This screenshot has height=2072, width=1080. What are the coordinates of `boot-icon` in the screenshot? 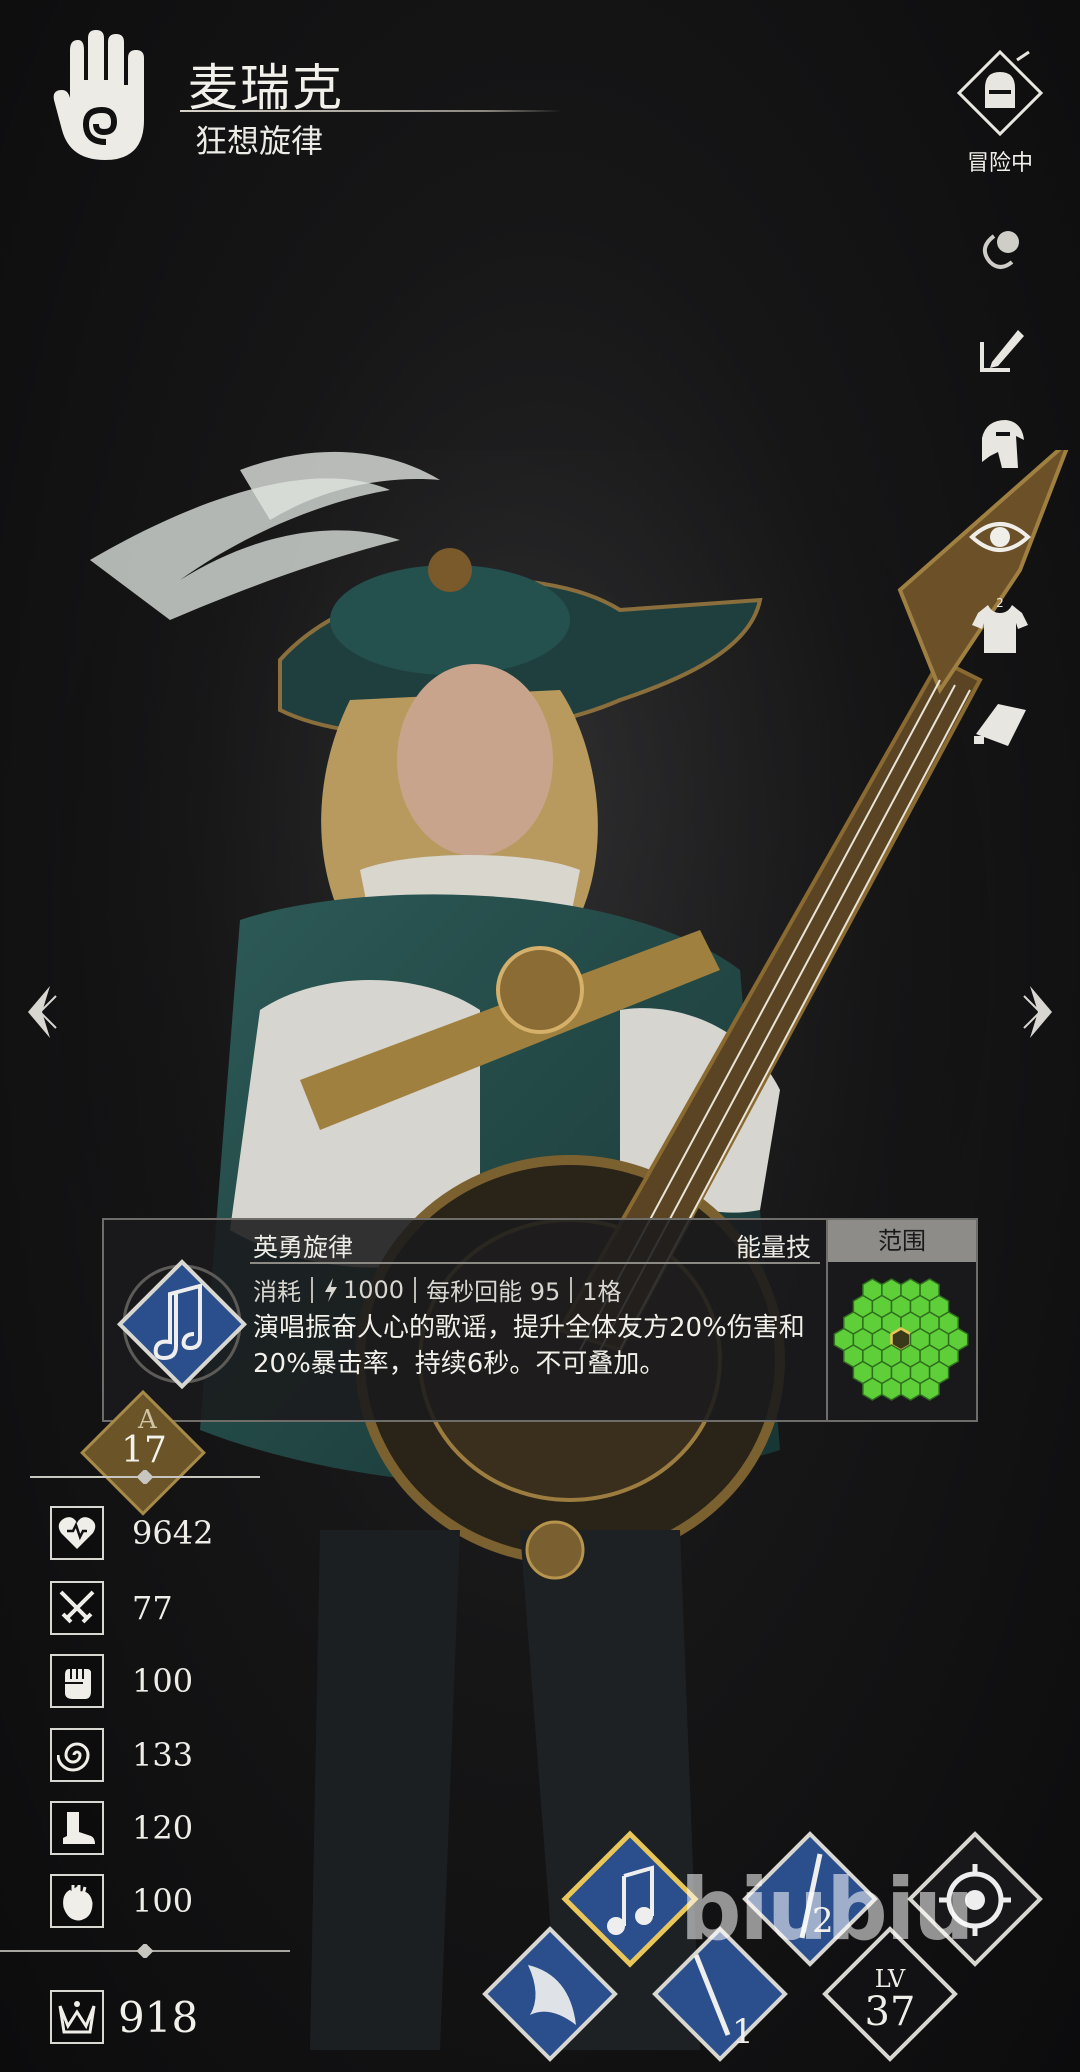 It's located at (77, 1828).